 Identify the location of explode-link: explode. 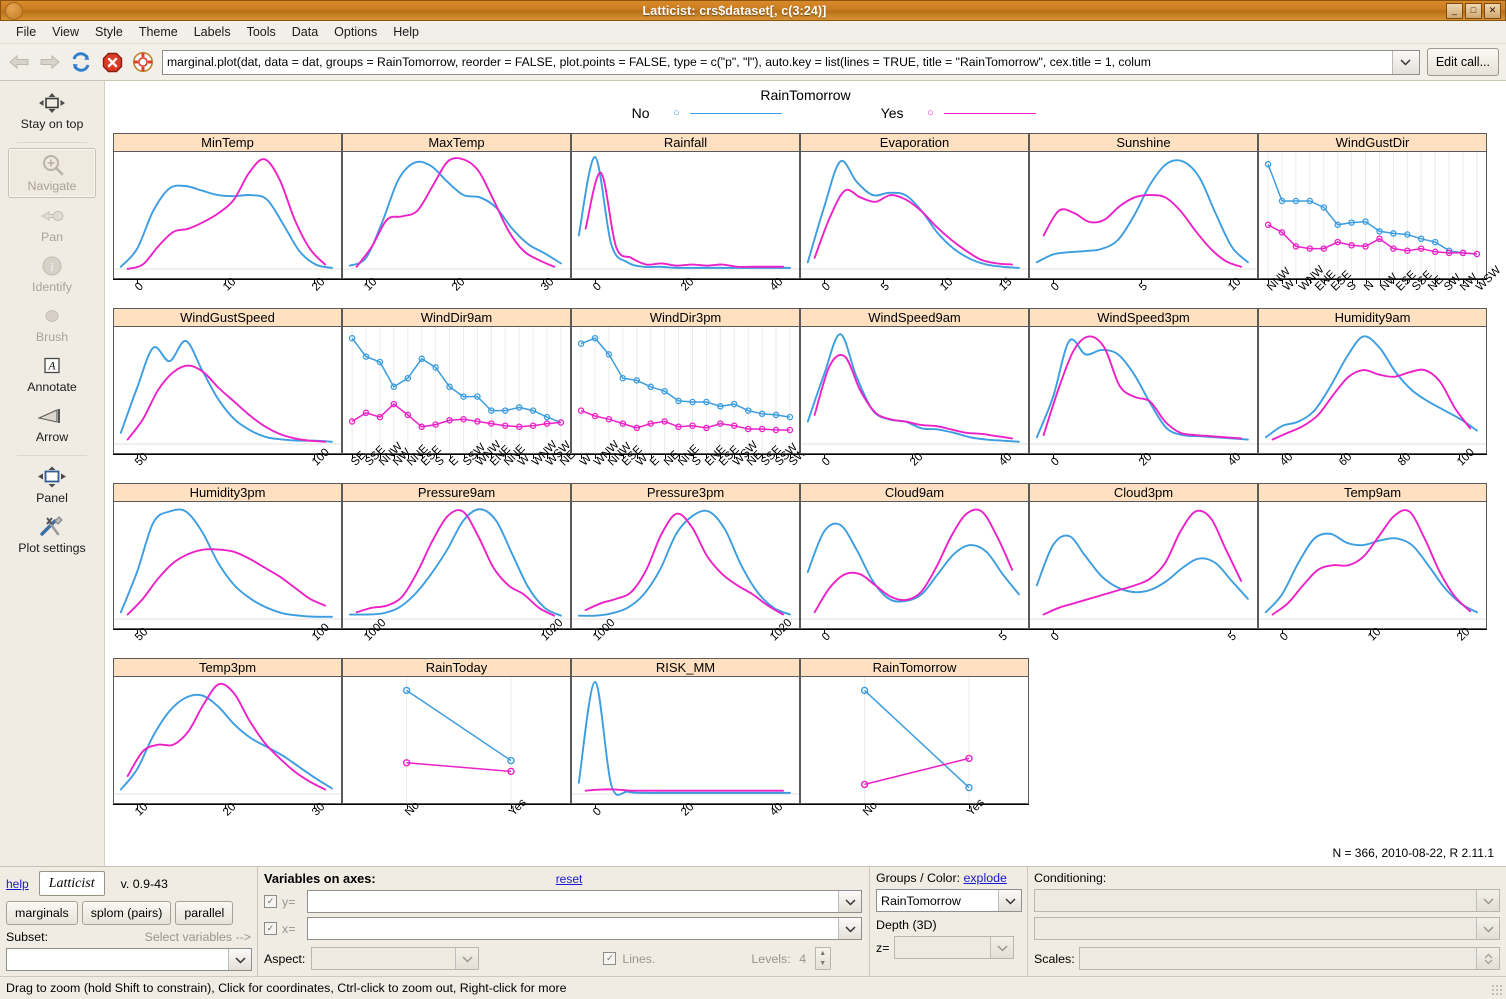
(984, 878).